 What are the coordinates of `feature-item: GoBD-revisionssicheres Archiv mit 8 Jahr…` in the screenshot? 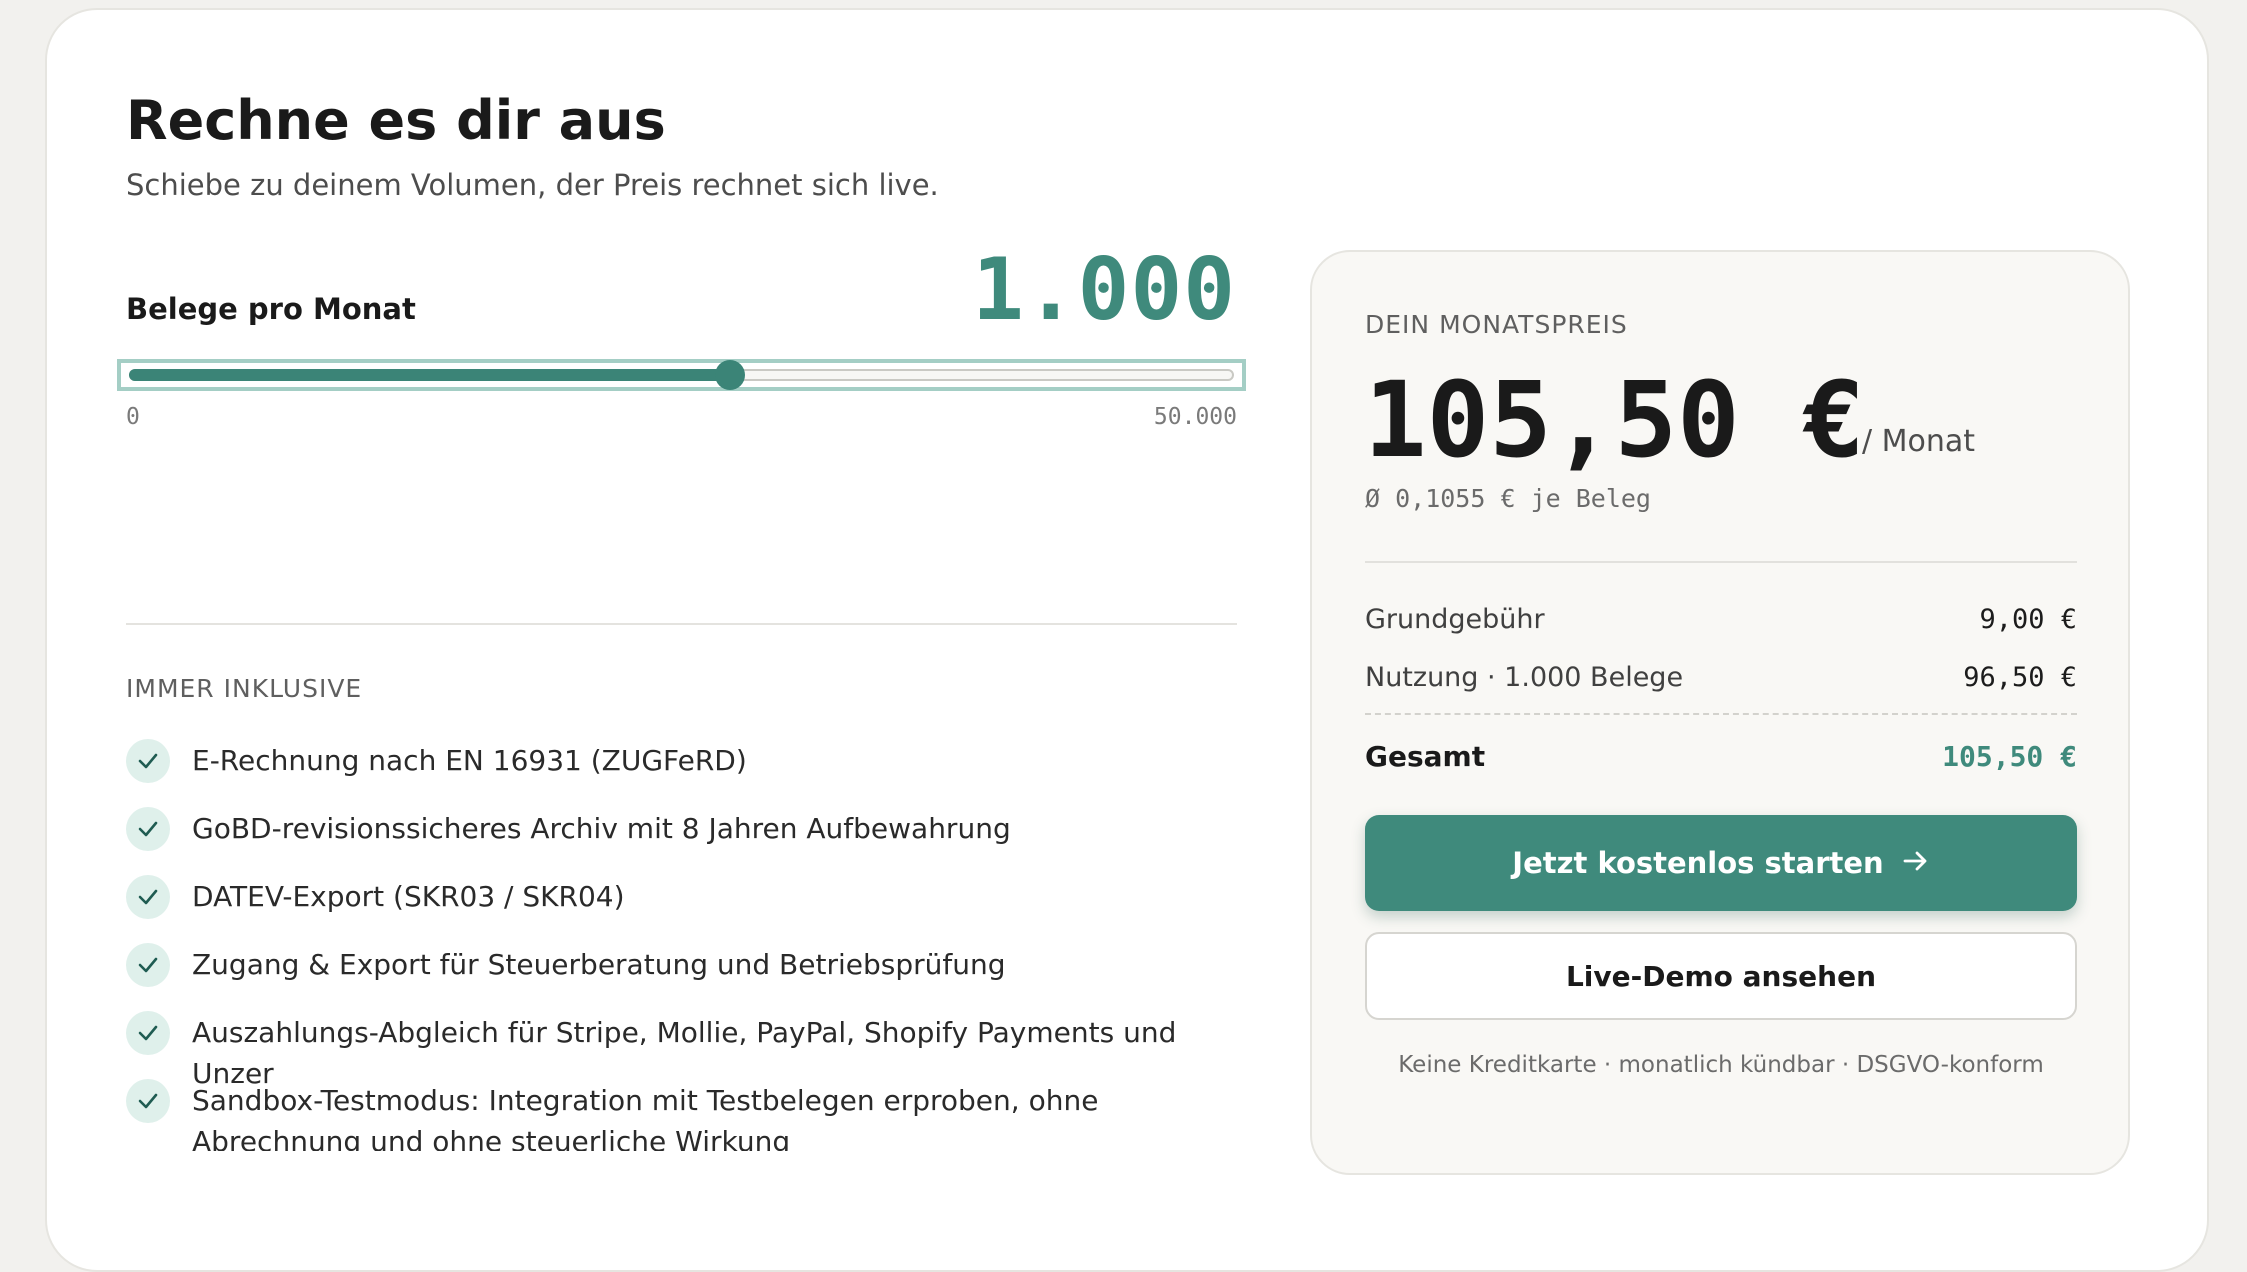 It's located at (686, 837).